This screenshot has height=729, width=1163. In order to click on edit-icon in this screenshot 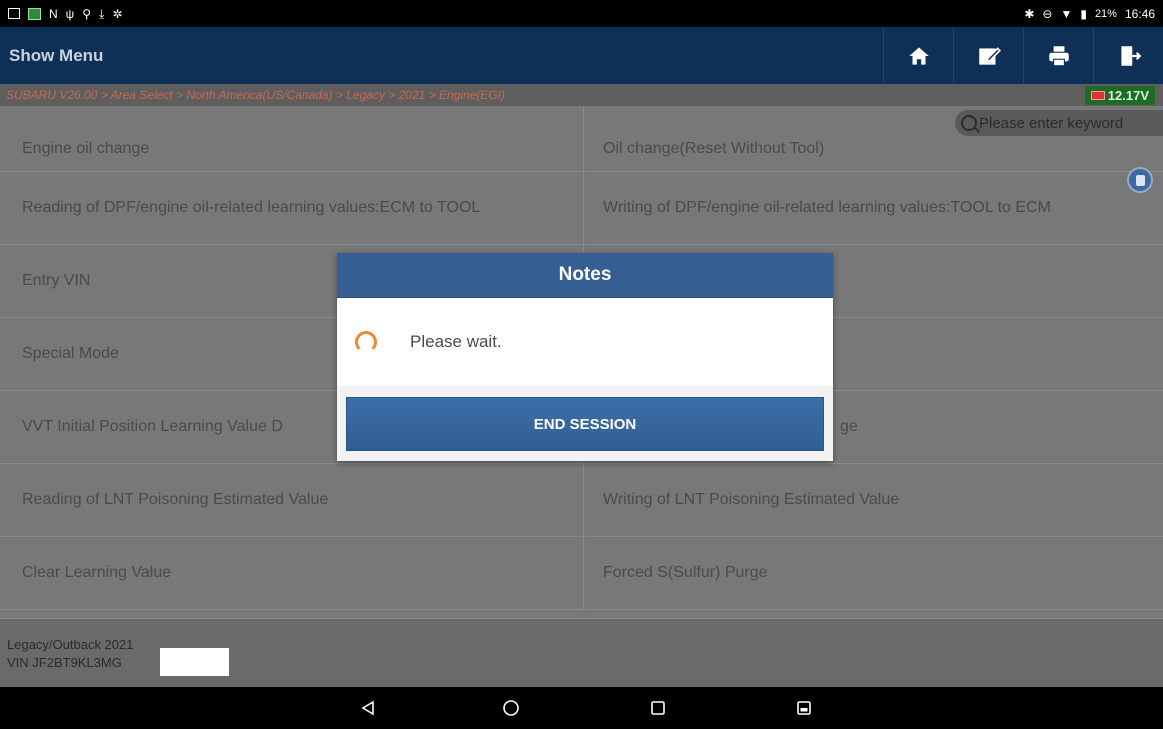, I will do `click(989, 55)`.